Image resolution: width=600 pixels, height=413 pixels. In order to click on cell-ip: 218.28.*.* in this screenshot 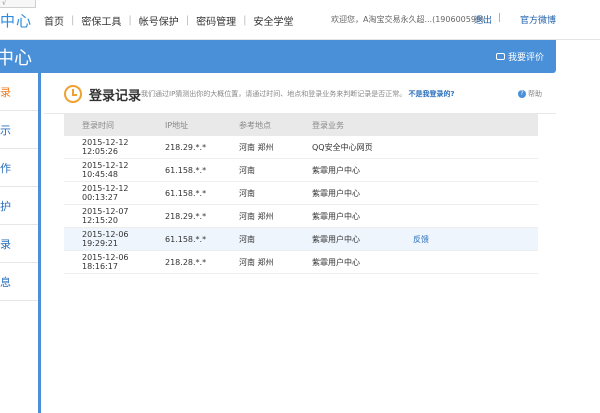, I will do `click(186, 262)`.